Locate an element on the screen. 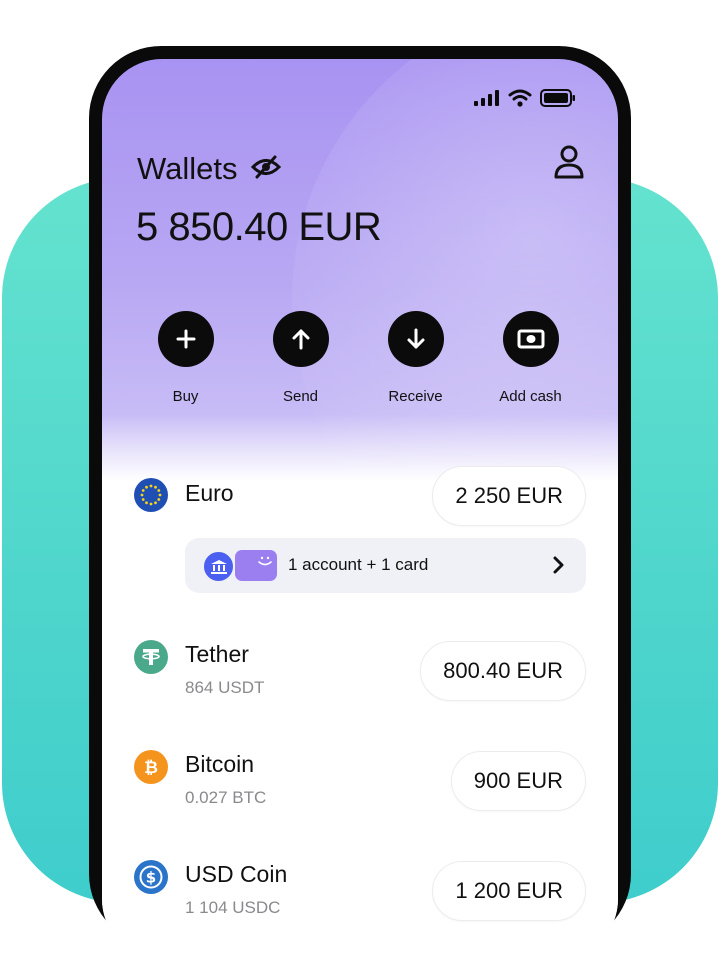 This screenshot has height=959, width=720. add-cash-action: Add cash is located at coordinates (530, 358).